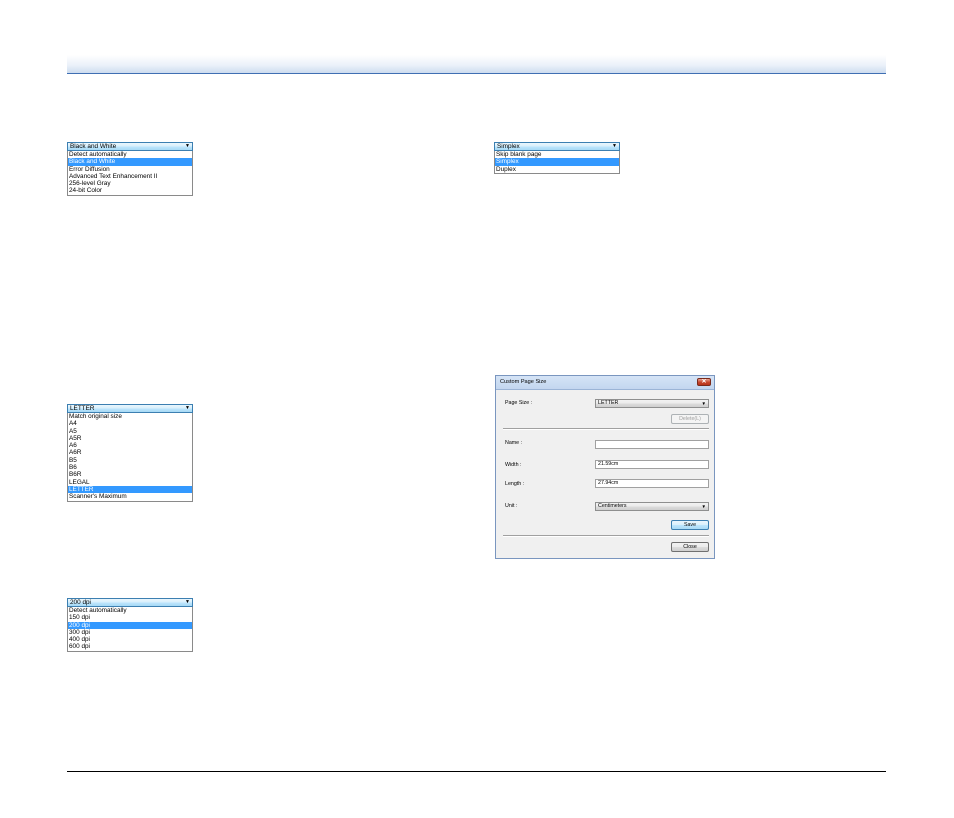 The width and height of the screenshot is (954, 818). I want to click on length-label: Length :, so click(515, 484).